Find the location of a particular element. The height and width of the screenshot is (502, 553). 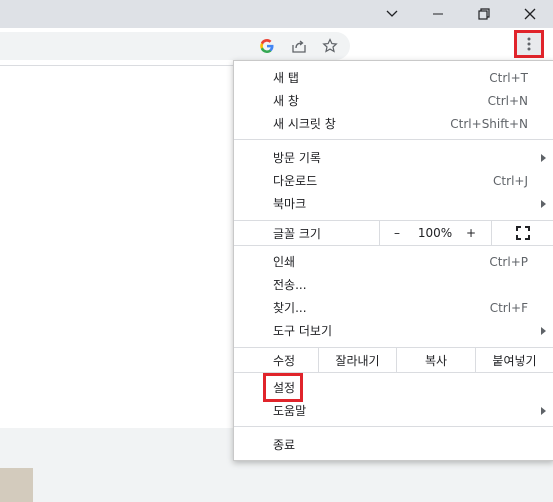

menu-item-incognito: 새 시크릿 창 Ctrl+Shift+N is located at coordinates (393, 123).